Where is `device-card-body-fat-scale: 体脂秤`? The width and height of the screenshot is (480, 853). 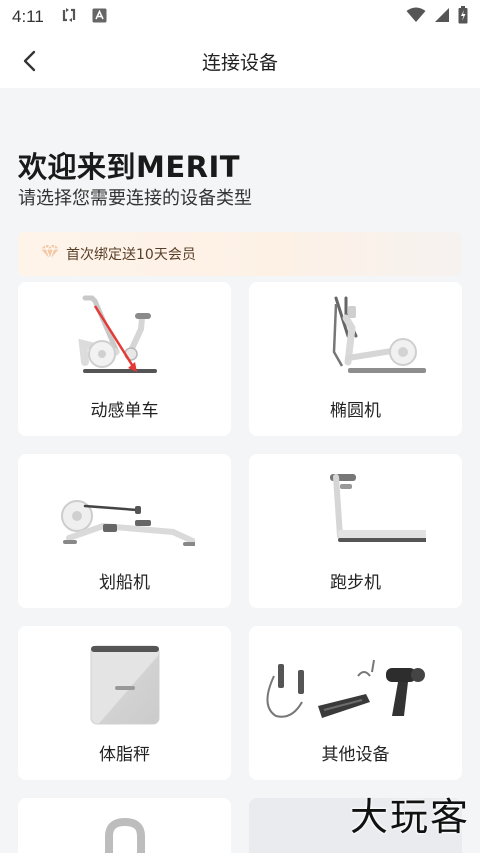
device-card-body-fat-scale: 体脂秤 is located at coordinates (124, 703).